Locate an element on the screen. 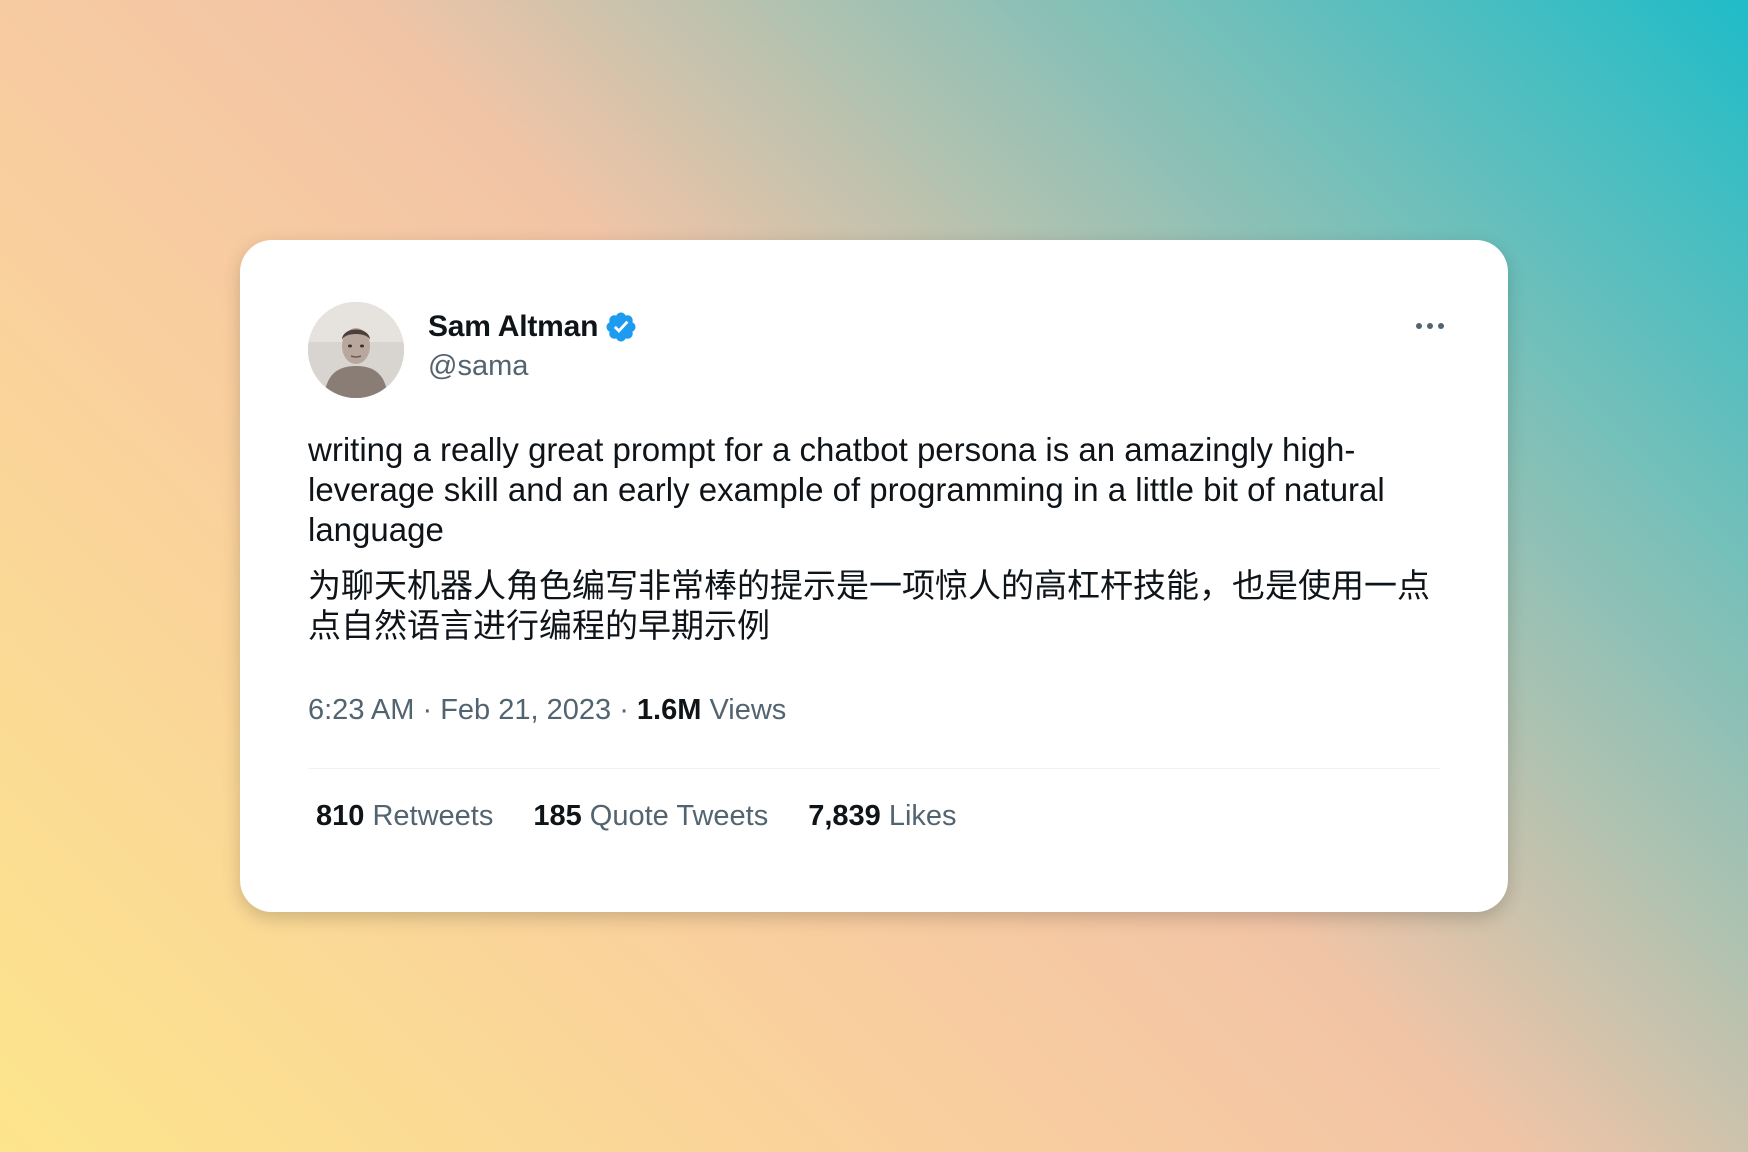 This screenshot has width=1748, height=1152. retweets-label: Retweets is located at coordinates (433, 816).